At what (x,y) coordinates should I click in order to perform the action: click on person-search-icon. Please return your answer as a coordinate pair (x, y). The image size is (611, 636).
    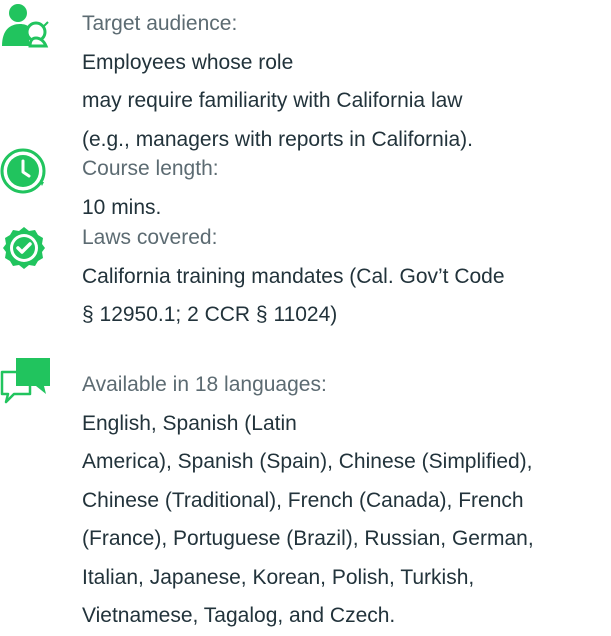
    Looking at the image, I should click on (26, 28).